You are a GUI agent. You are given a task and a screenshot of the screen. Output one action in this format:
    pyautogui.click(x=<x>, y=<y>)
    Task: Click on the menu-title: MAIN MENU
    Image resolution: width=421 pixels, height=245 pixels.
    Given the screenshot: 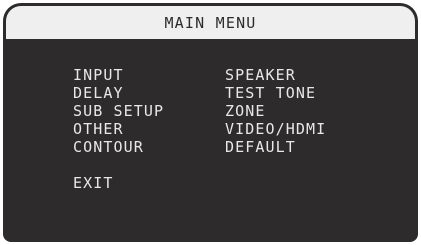 What is the action you would take?
    pyautogui.click(x=210, y=22)
    